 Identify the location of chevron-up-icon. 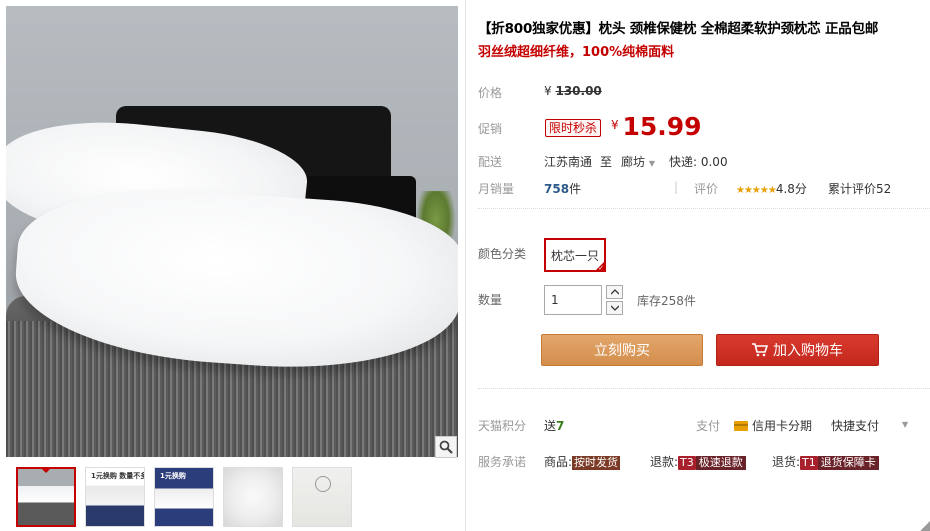
(614, 292).